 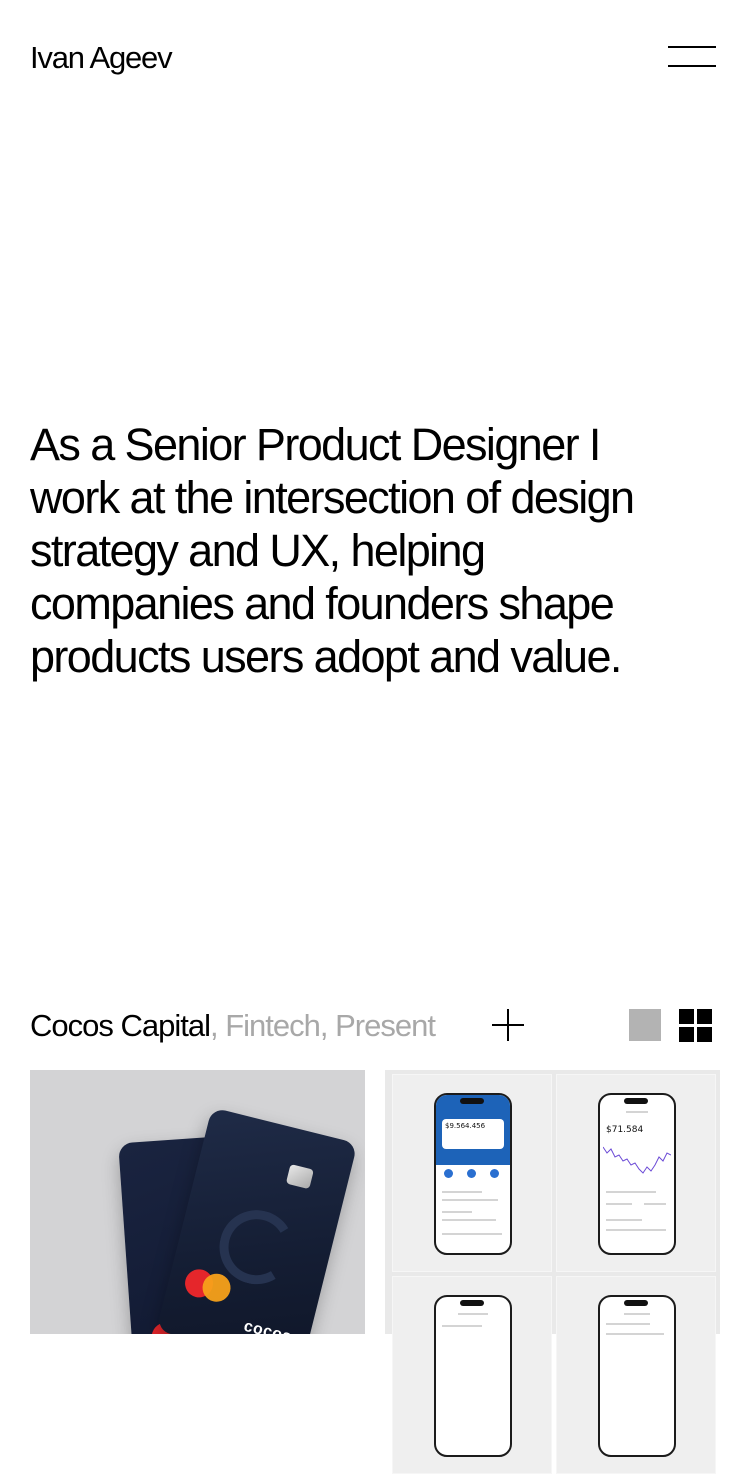 What do you see at coordinates (276, 1025) in the screenshot?
I see `project-category: Fintech,` at bounding box center [276, 1025].